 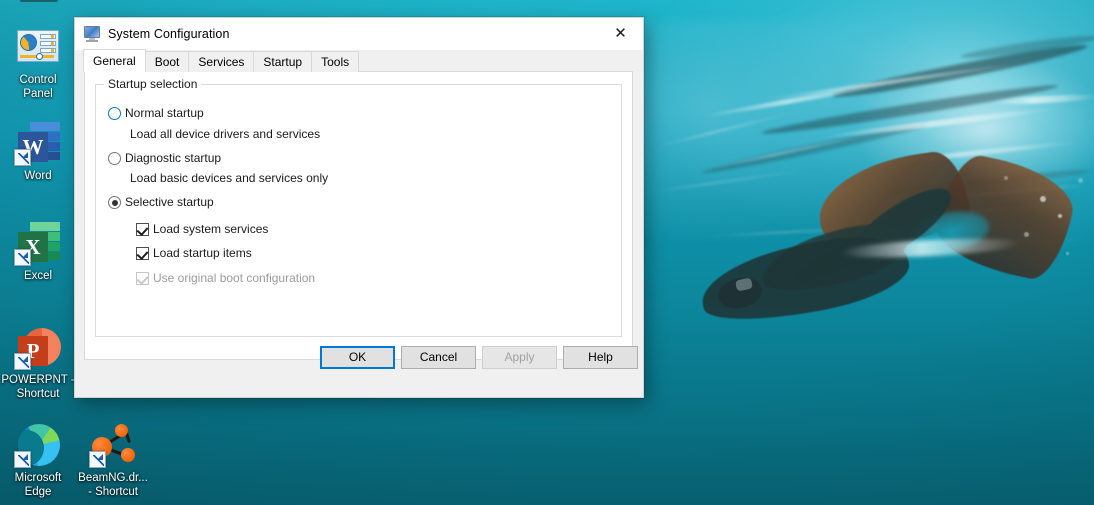 I want to click on beamng-drive-icon, so click(x=113, y=444).